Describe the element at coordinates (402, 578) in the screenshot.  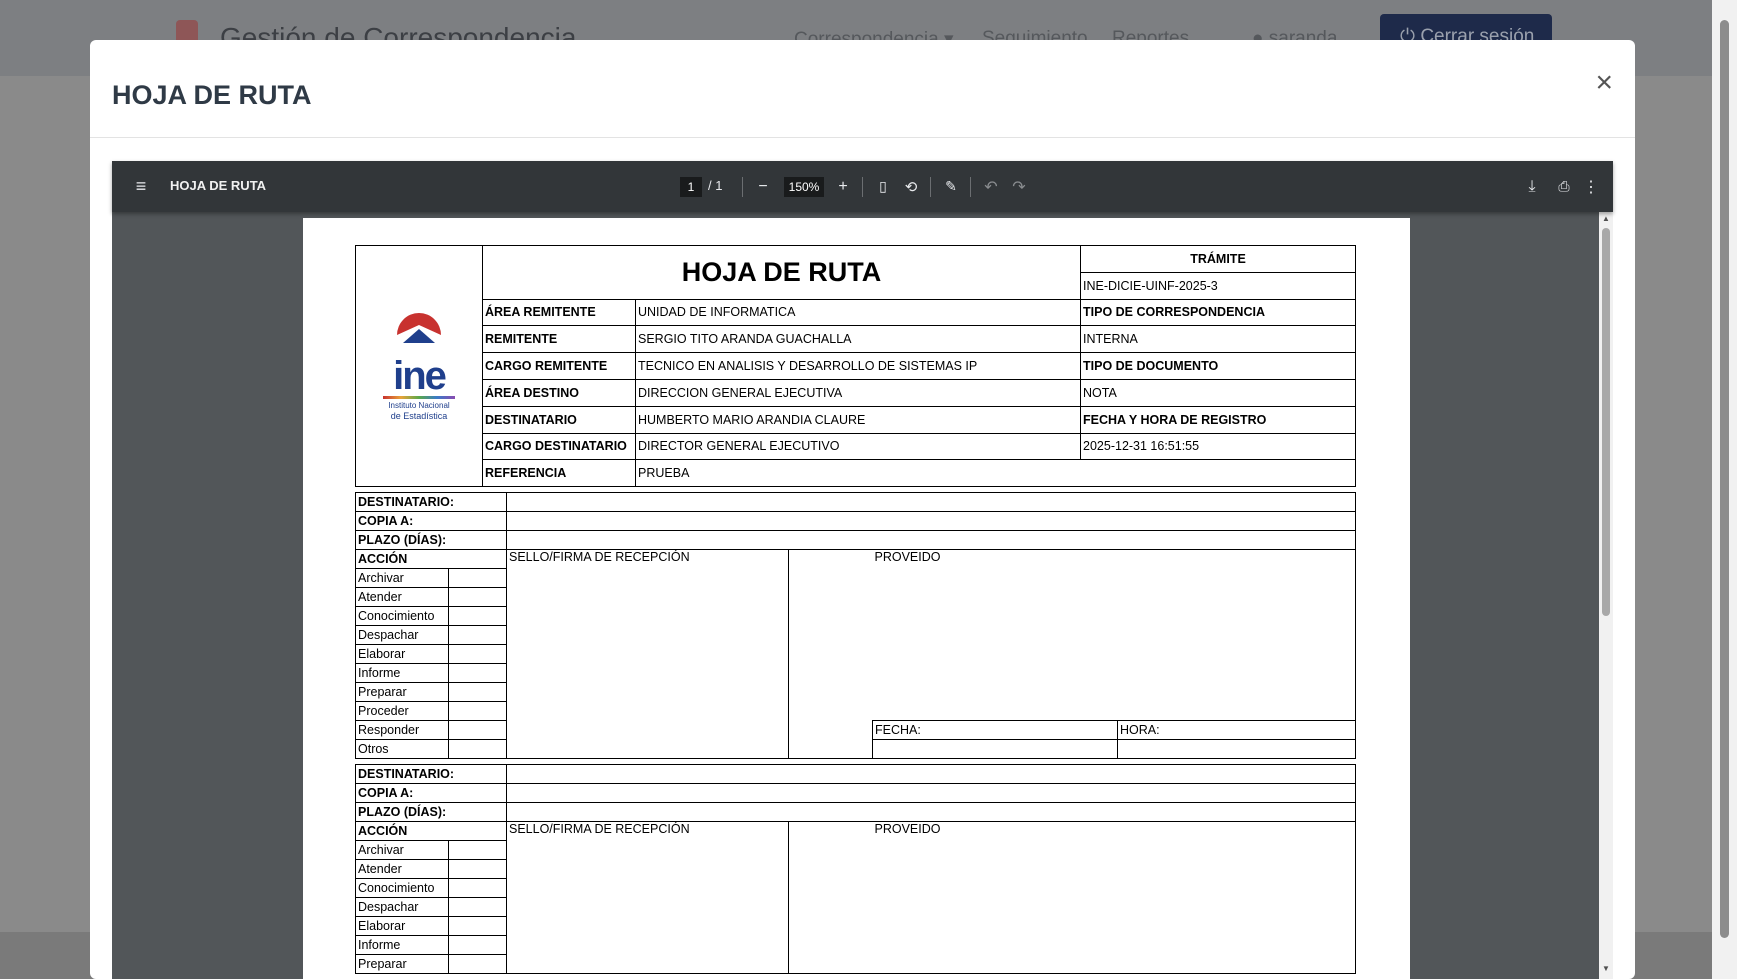
I see `accion-item: Archivar` at that location.